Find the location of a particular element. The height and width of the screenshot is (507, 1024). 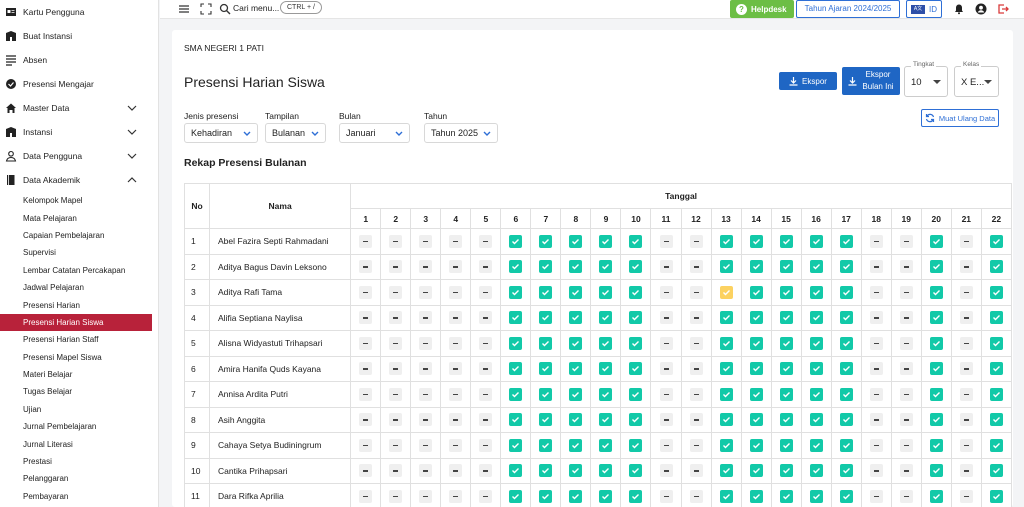

sidebar-subitem-jadwal-pelajaran: Jadwal Pelajaran is located at coordinates (79, 287).